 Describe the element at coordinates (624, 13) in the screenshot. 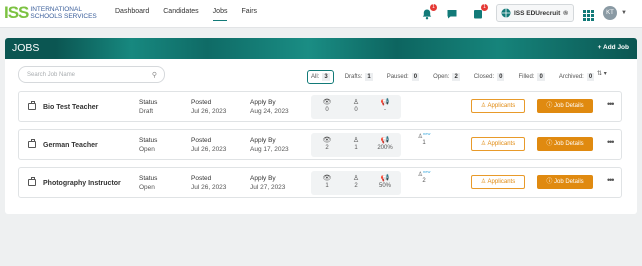

I see `chevron-down-icon: ▼` at that location.